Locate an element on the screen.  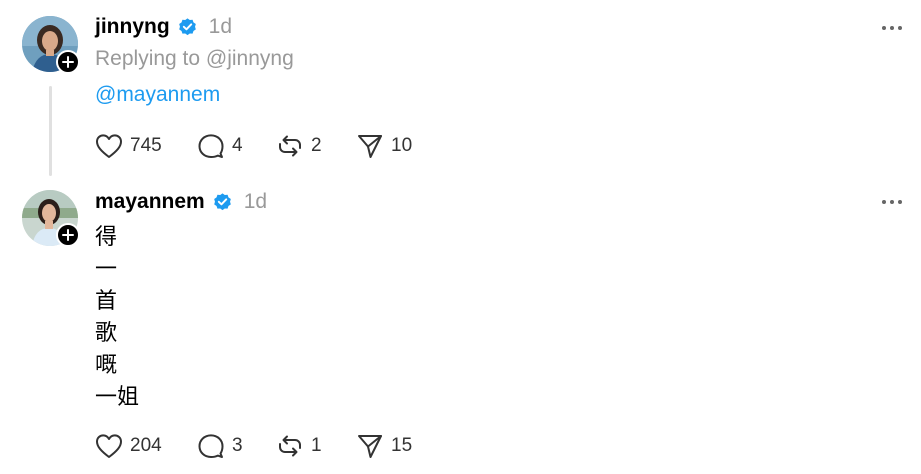
share-count: 15 is located at coordinates (402, 445).